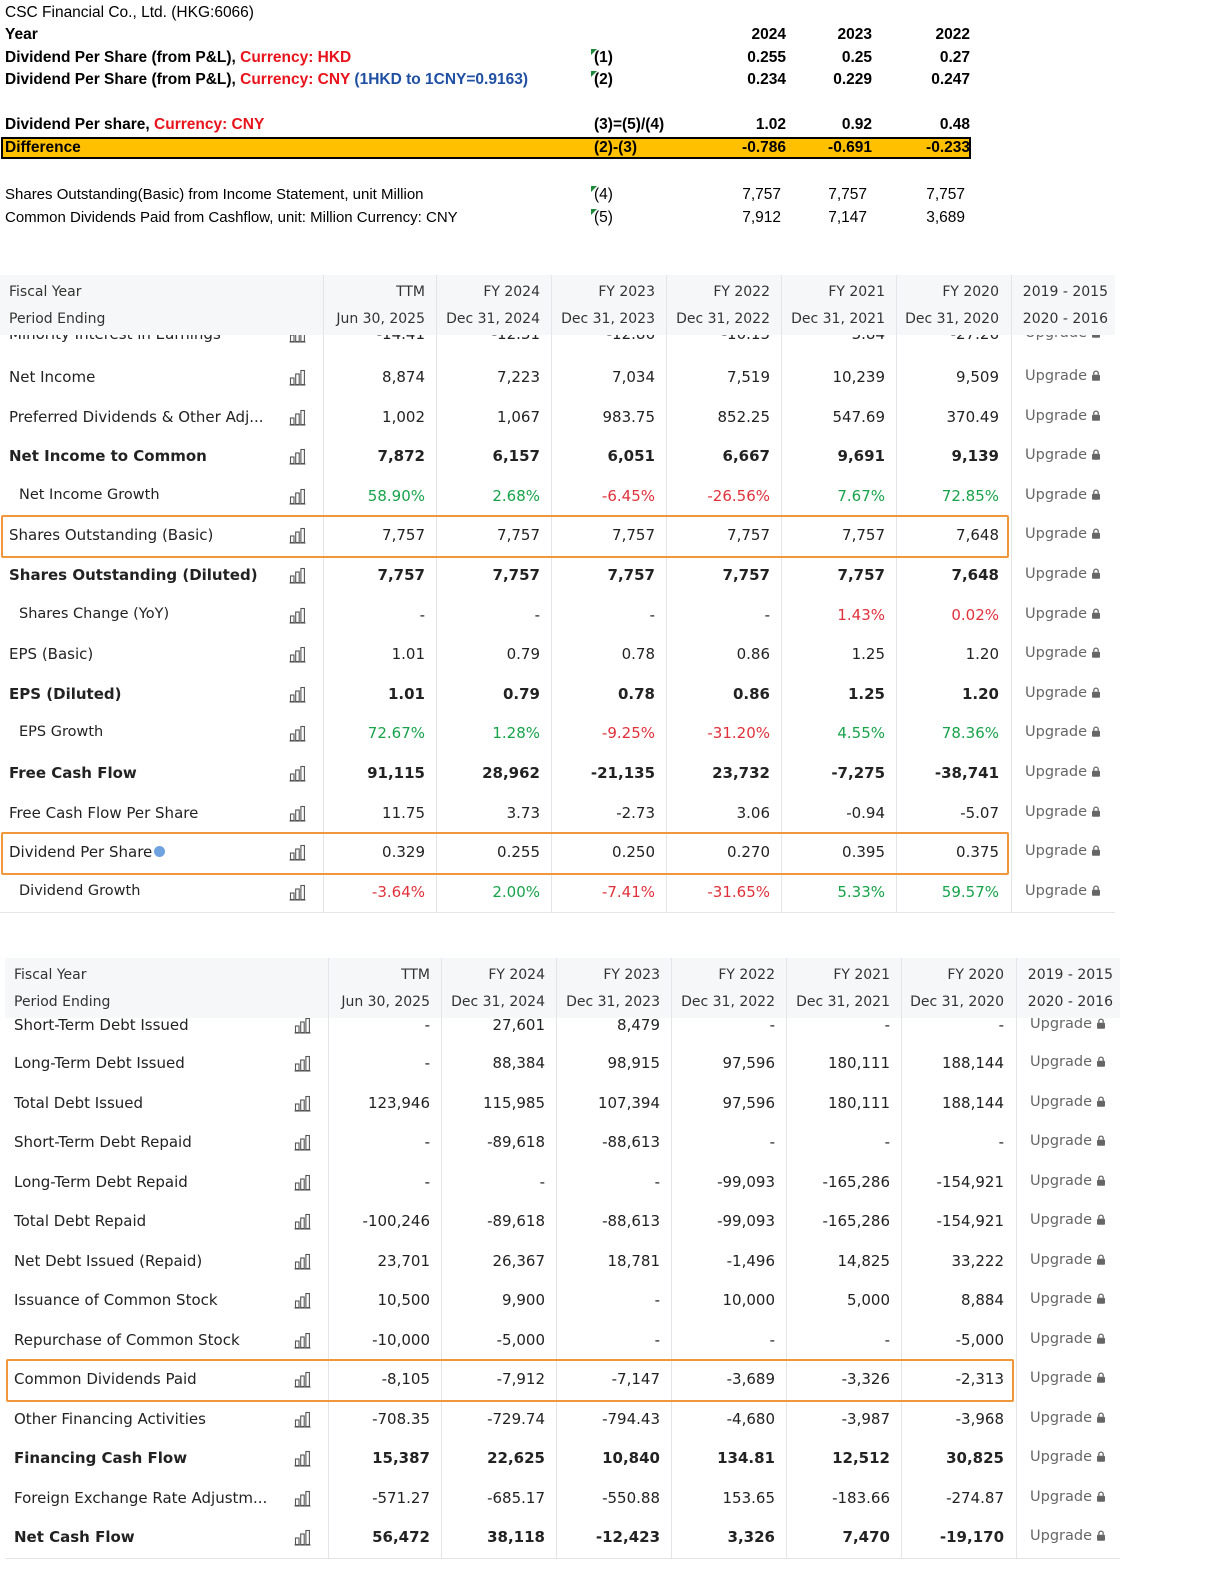 The image size is (1205, 1591). Describe the element at coordinates (127, 1340) in the screenshot. I see `row-label: Repurchase of Common Stock` at that location.